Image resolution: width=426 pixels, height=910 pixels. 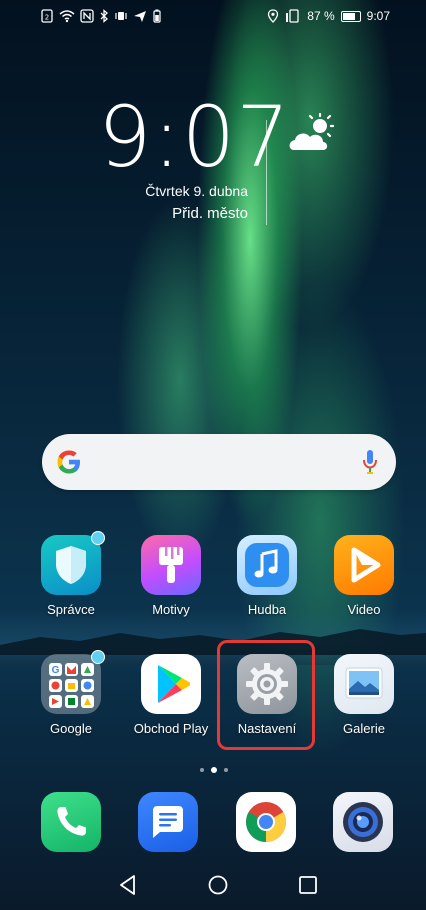 I want to click on partly-sunny-icon, so click(x=312, y=135).